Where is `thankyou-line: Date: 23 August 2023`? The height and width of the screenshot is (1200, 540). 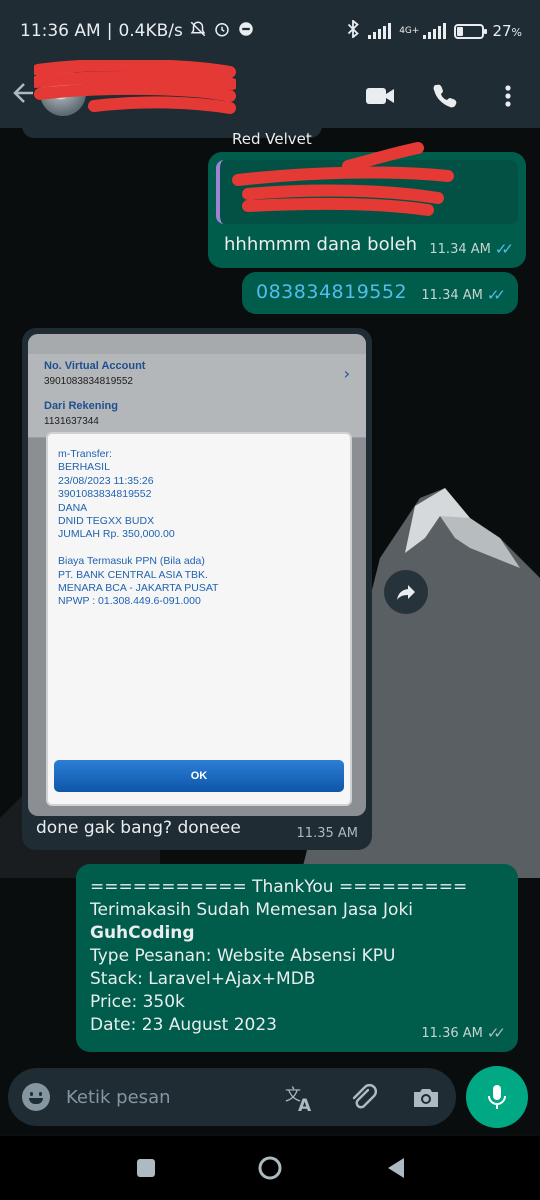 thankyou-line: Date: 23 August 2023 is located at coordinates (183, 1025).